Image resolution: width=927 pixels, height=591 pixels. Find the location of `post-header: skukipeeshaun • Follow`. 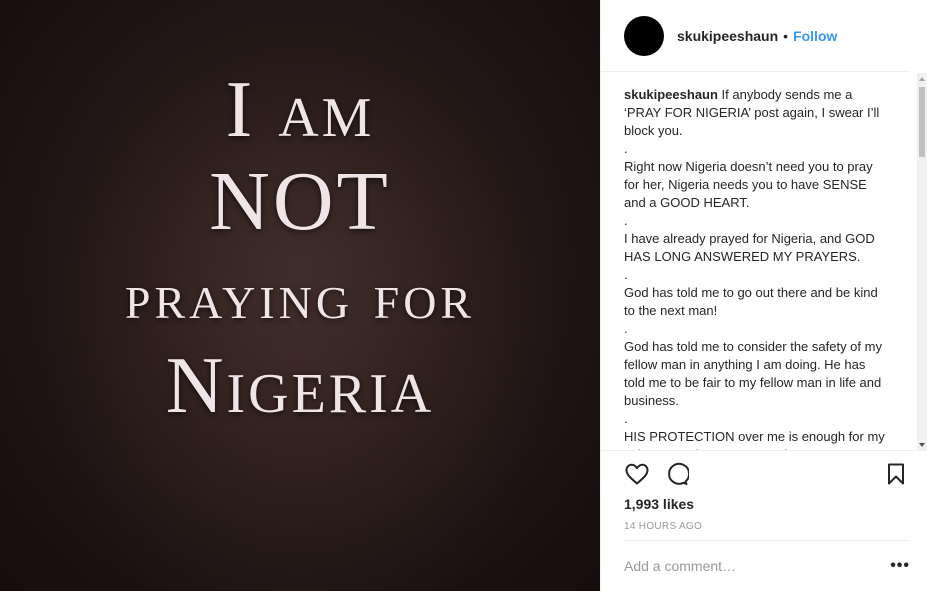

post-header: skukipeeshaun • Follow is located at coordinates (755, 36).